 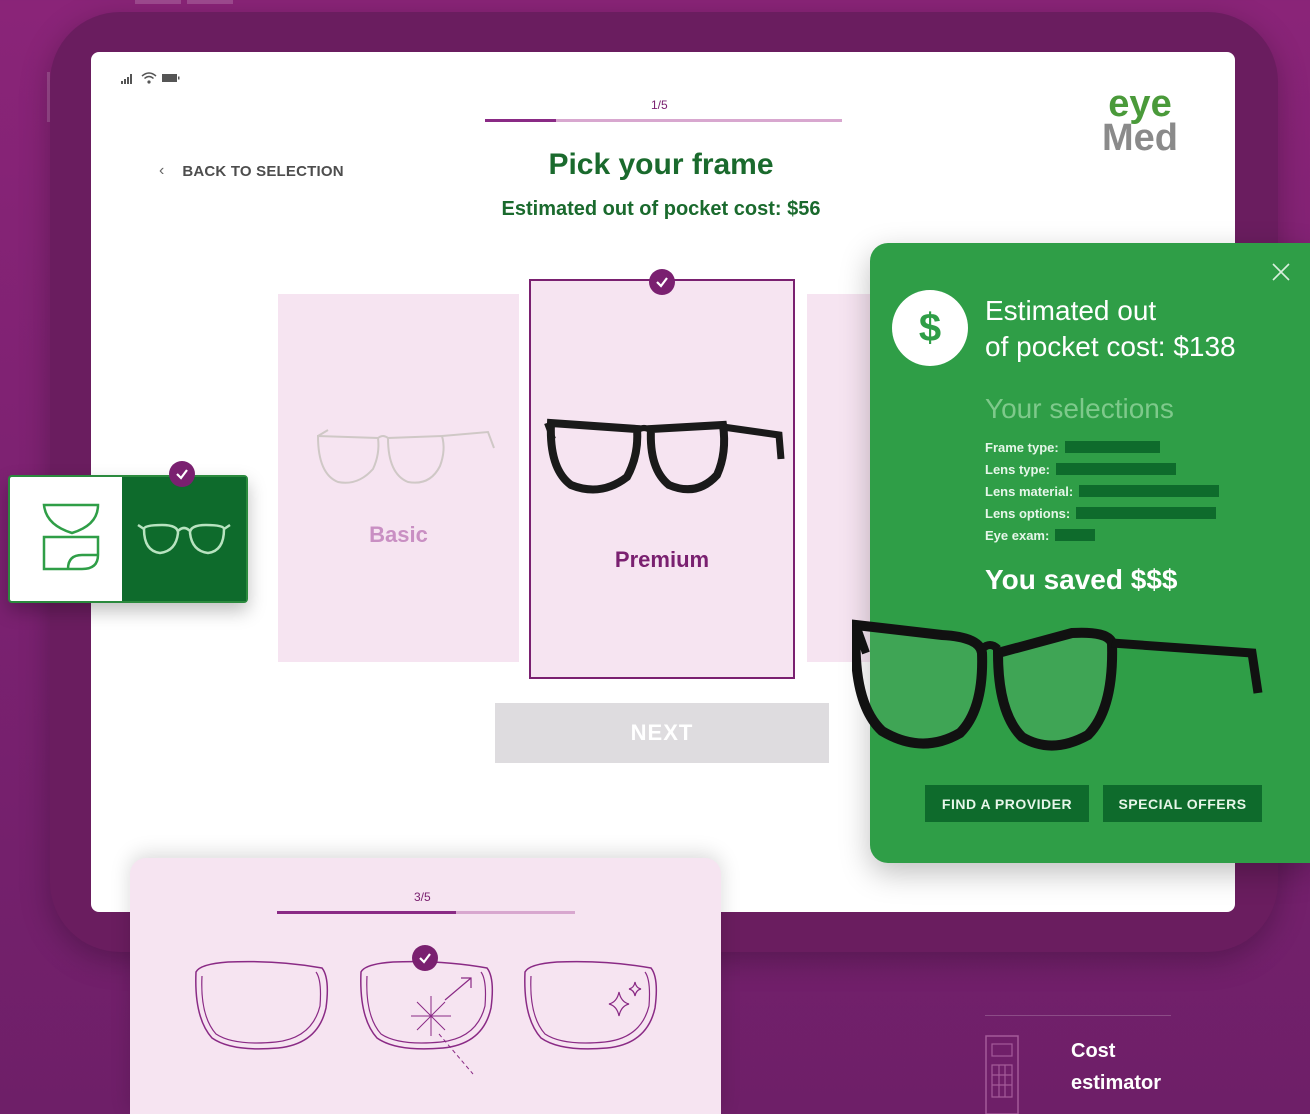 What do you see at coordinates (1182, 803) in the screenshot?
I see `special-offers-button: SPECIAL OFFERS` at bounding box center [1182, 803].